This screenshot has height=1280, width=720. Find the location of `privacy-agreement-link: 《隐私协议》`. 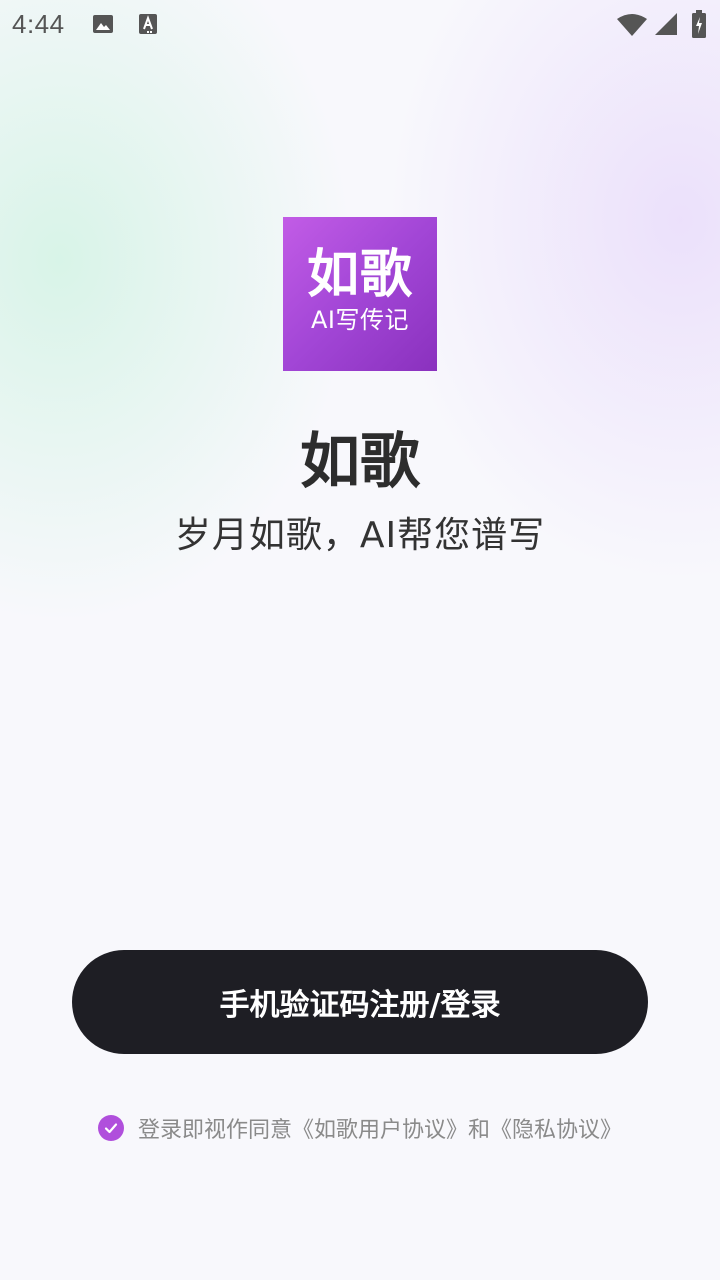

privacy-agreement-link: 《隐私协议》 is located at coordinates (556, 1130).